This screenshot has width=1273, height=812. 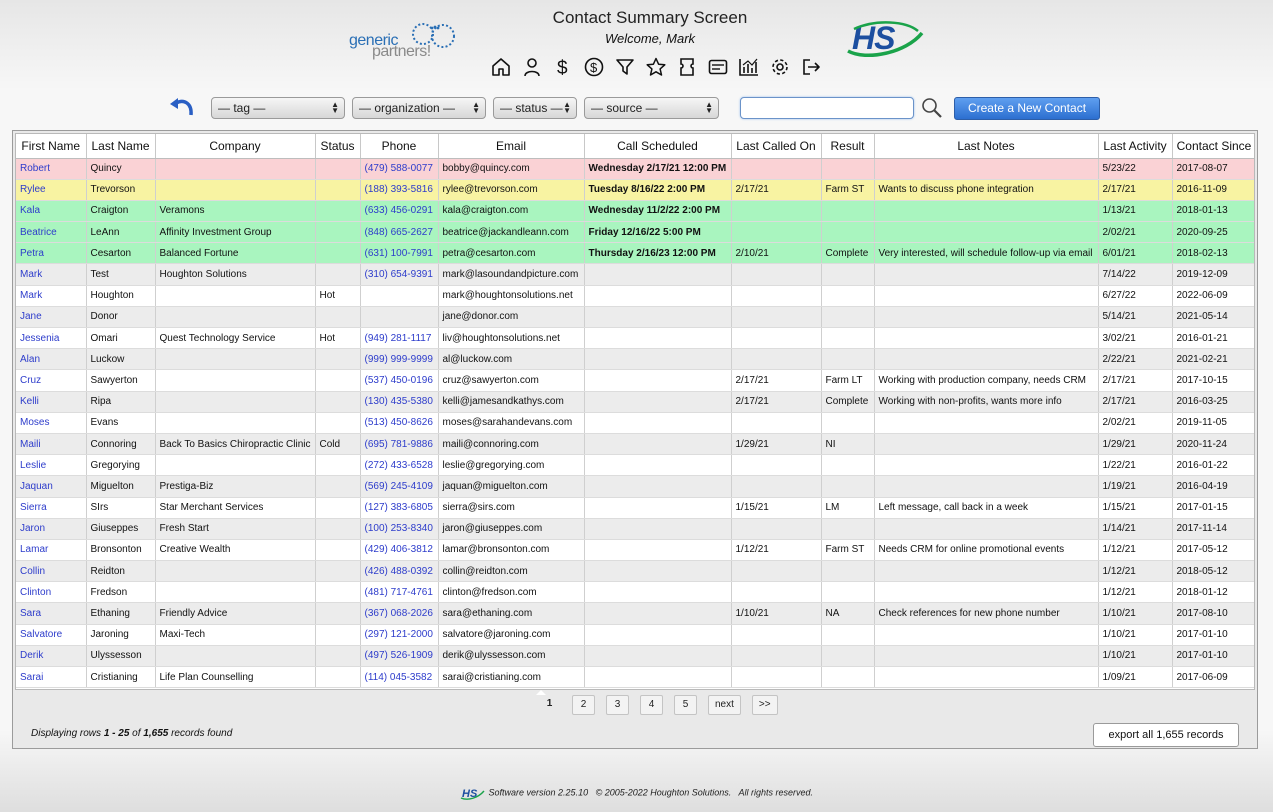 I want to click on cell-phone: (114) 045-3582, so click(x=399, y=677).